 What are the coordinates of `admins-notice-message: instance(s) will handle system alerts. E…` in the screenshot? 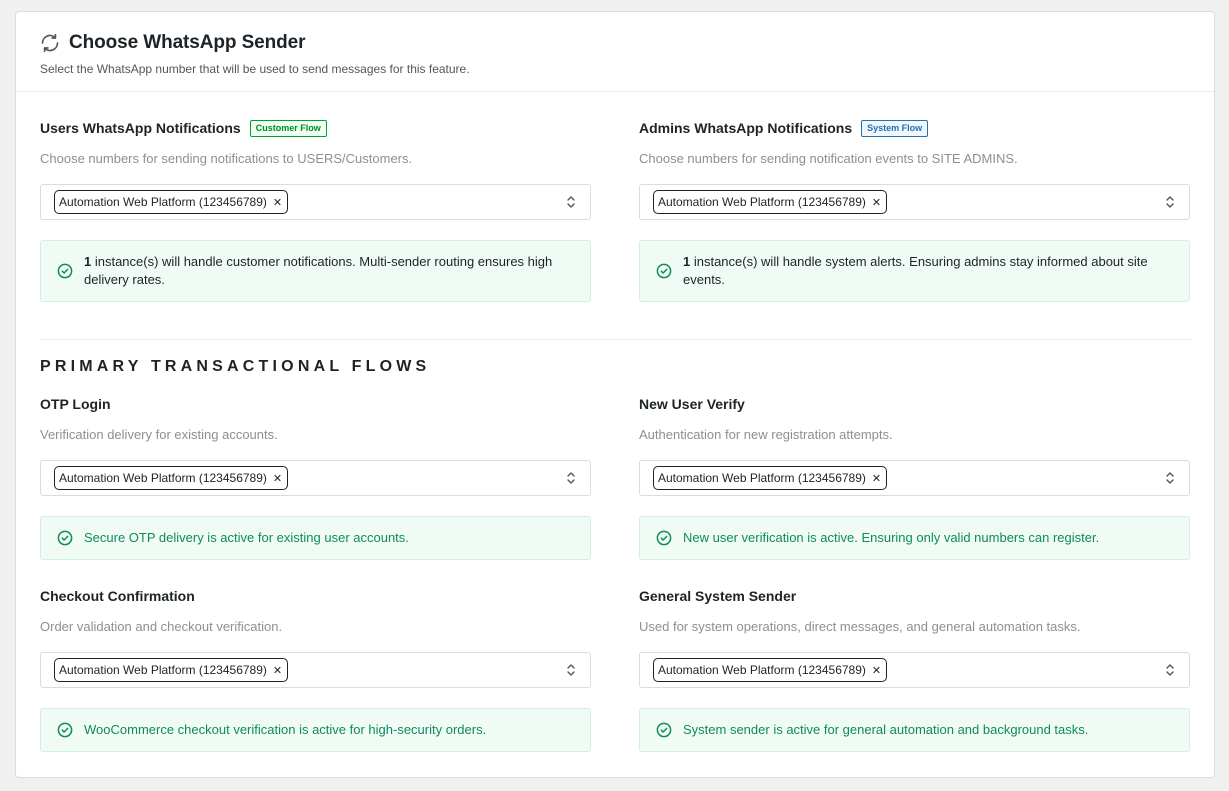 It's located at (915, 270).